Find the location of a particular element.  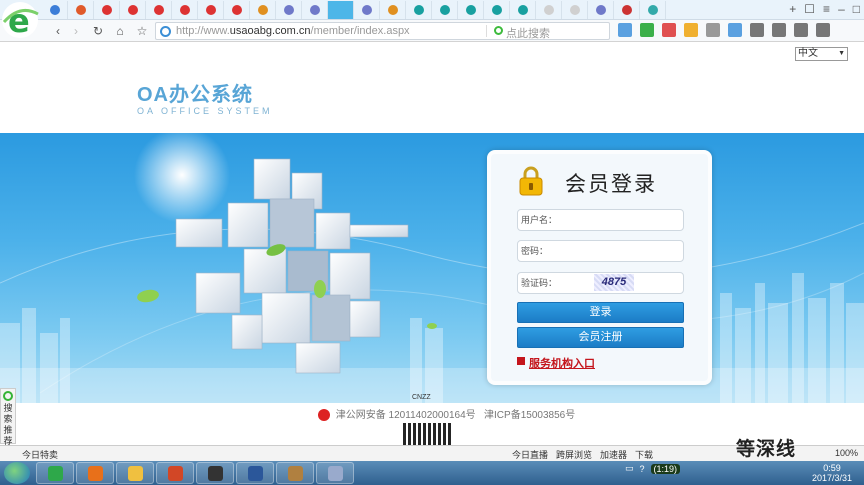

taskbar-powerpoint is located at coordinates (175, 473).